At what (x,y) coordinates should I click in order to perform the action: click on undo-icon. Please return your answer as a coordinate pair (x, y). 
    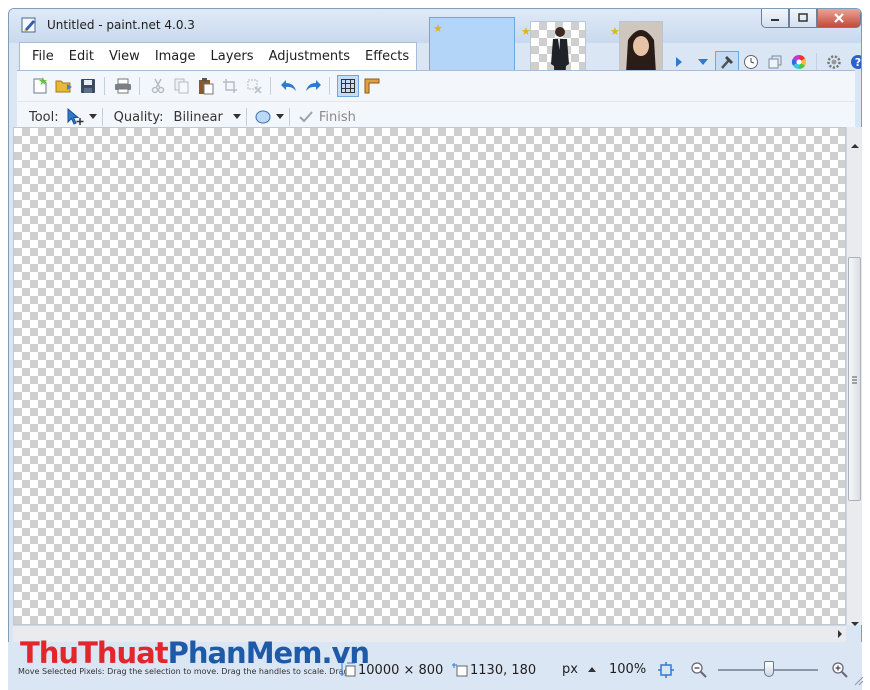
    Looking at the image, I should click on (288, 85).